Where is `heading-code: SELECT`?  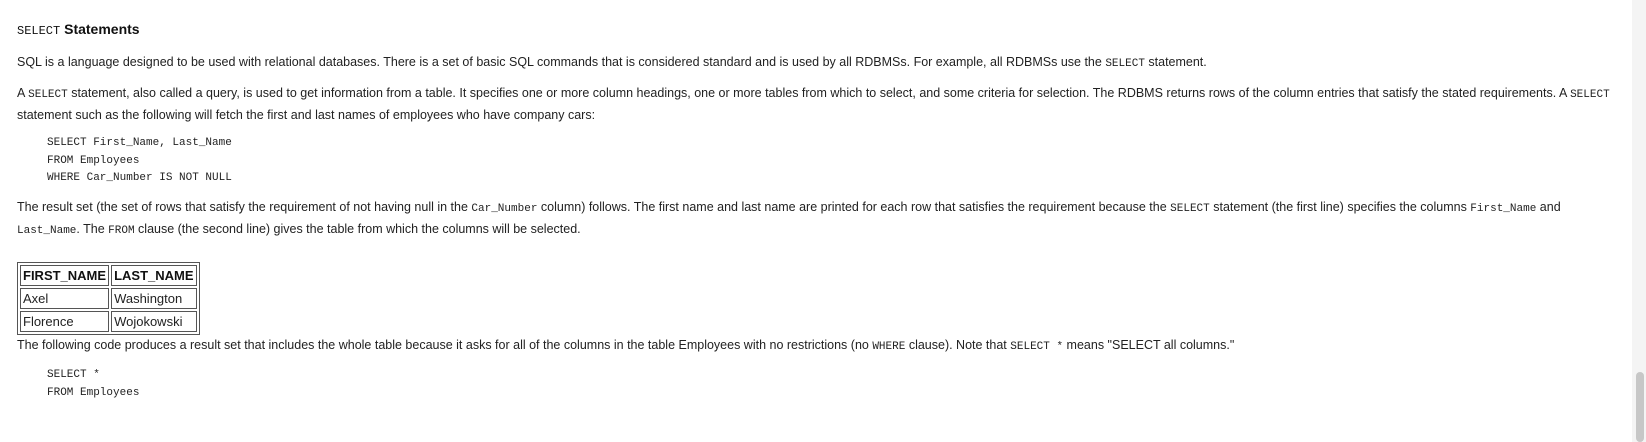 heading-code: SELECT is located at coordinates (39, 31).